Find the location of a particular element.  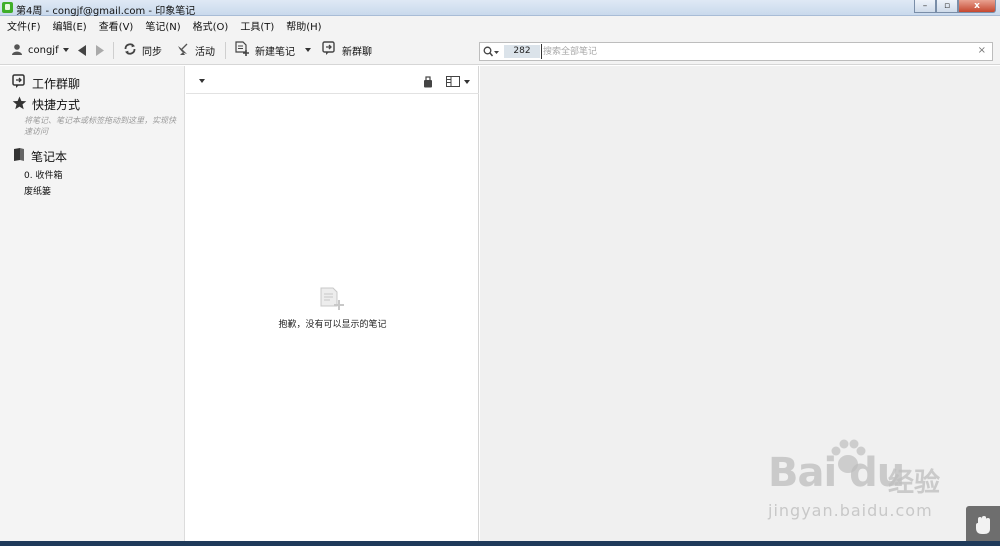

evernote-app-icon is located at coordinates (7, 7).